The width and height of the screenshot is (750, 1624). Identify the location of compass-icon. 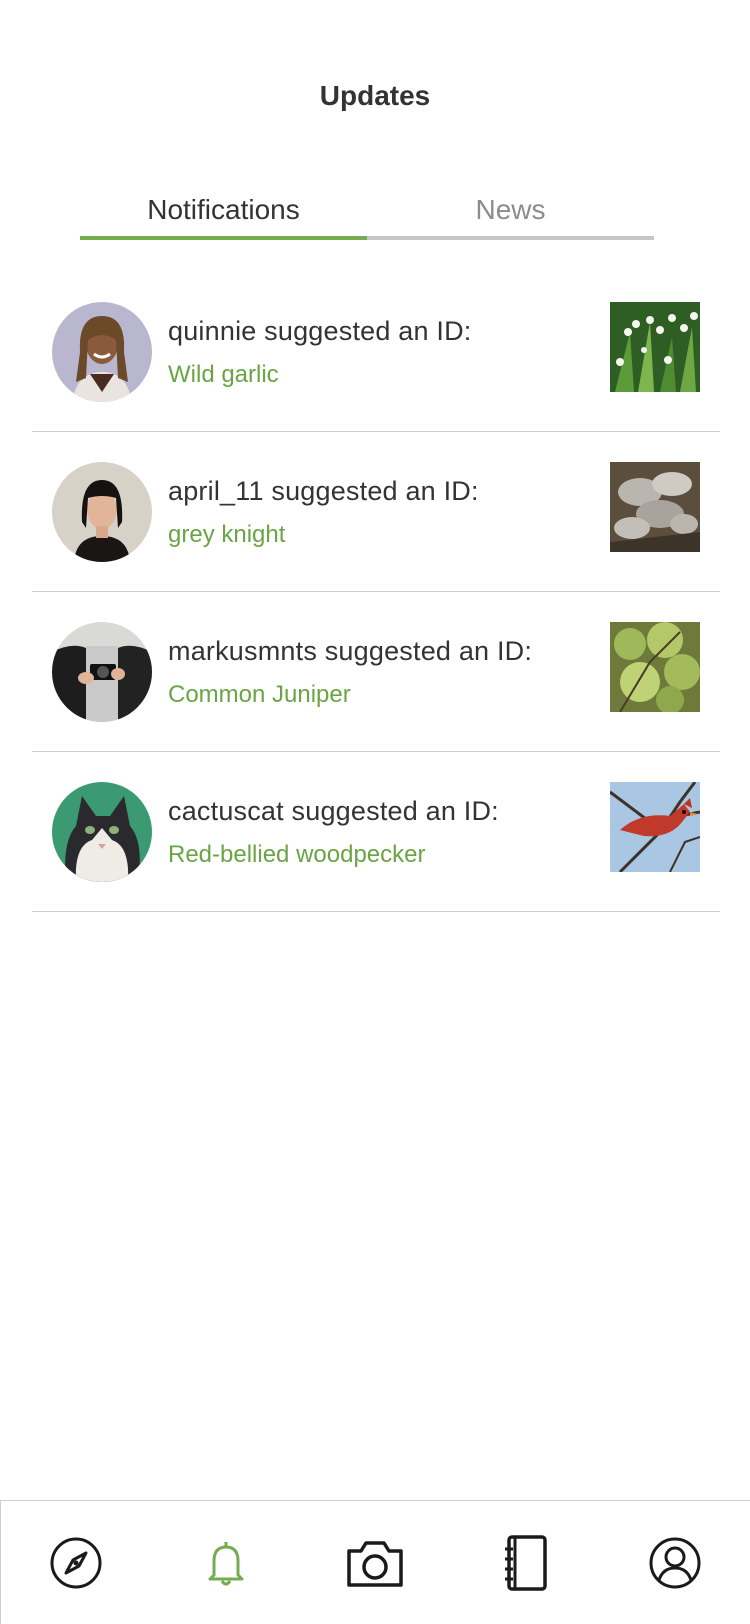
(76, 1562).